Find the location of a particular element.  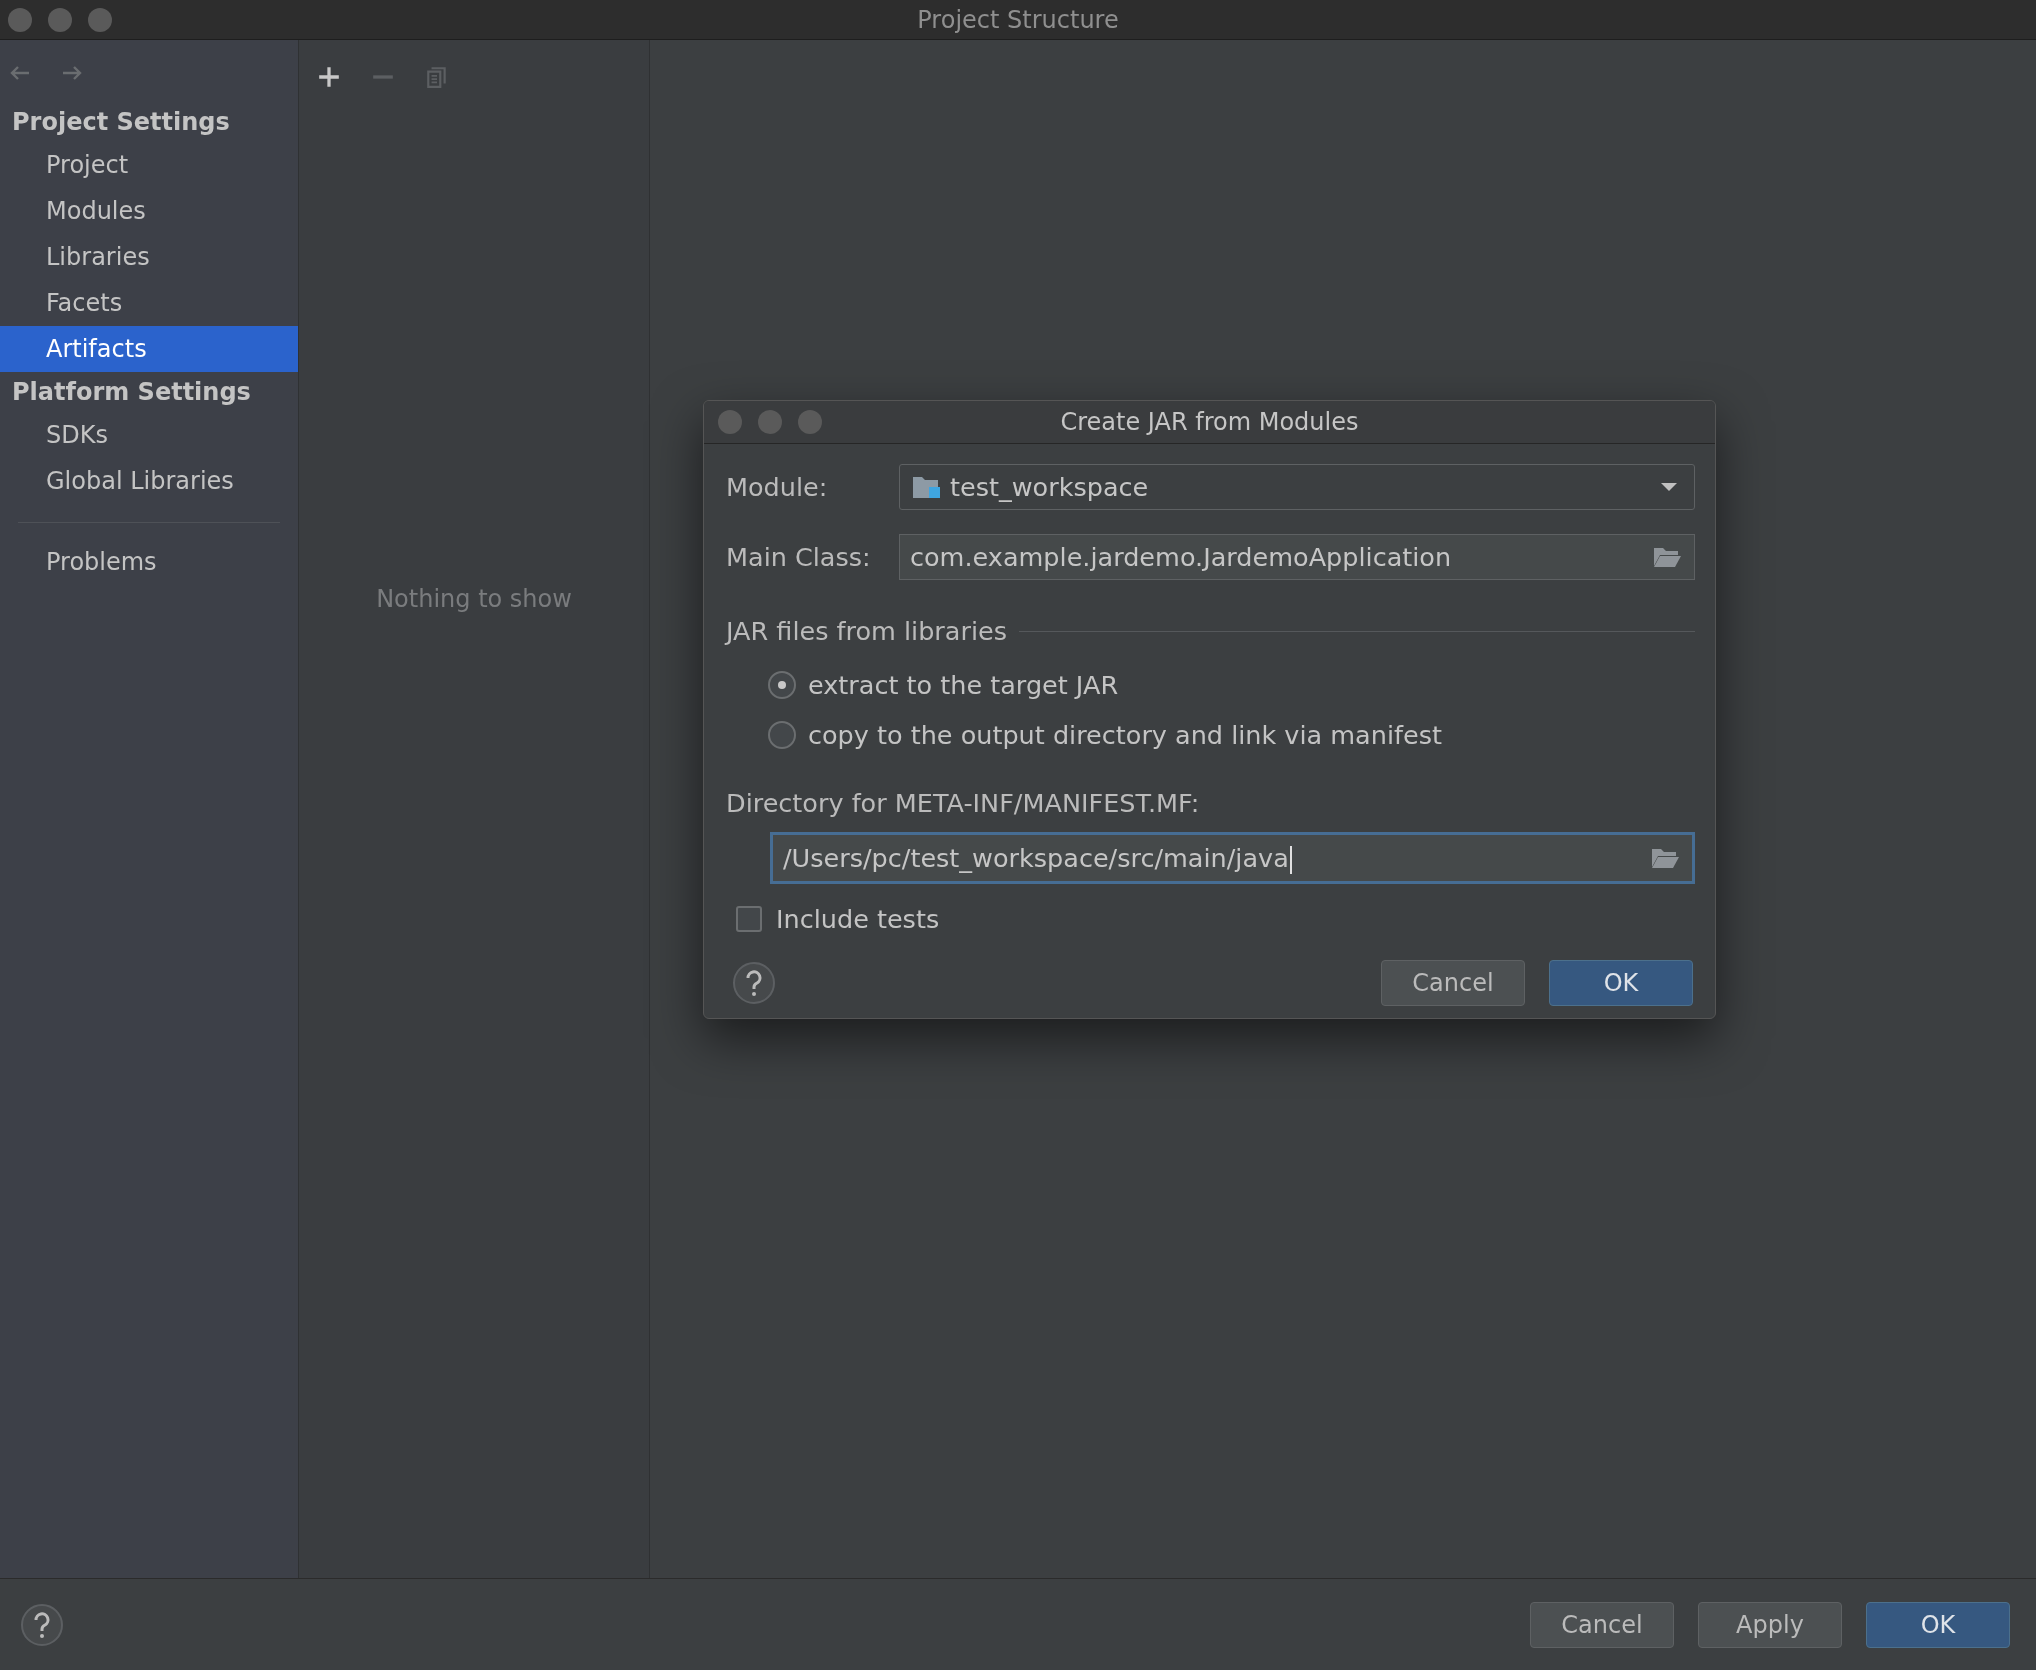

dropdown-caret-icon is located at coordinates (1669, 487).